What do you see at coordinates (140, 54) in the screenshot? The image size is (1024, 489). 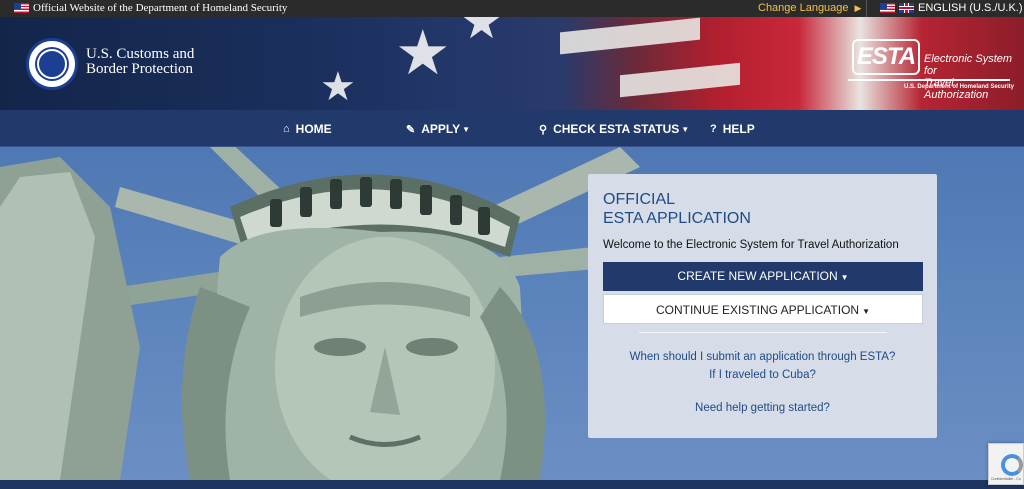 I see `agency-name-line1: U.S. Customs and` at bounding box center [140, 54].